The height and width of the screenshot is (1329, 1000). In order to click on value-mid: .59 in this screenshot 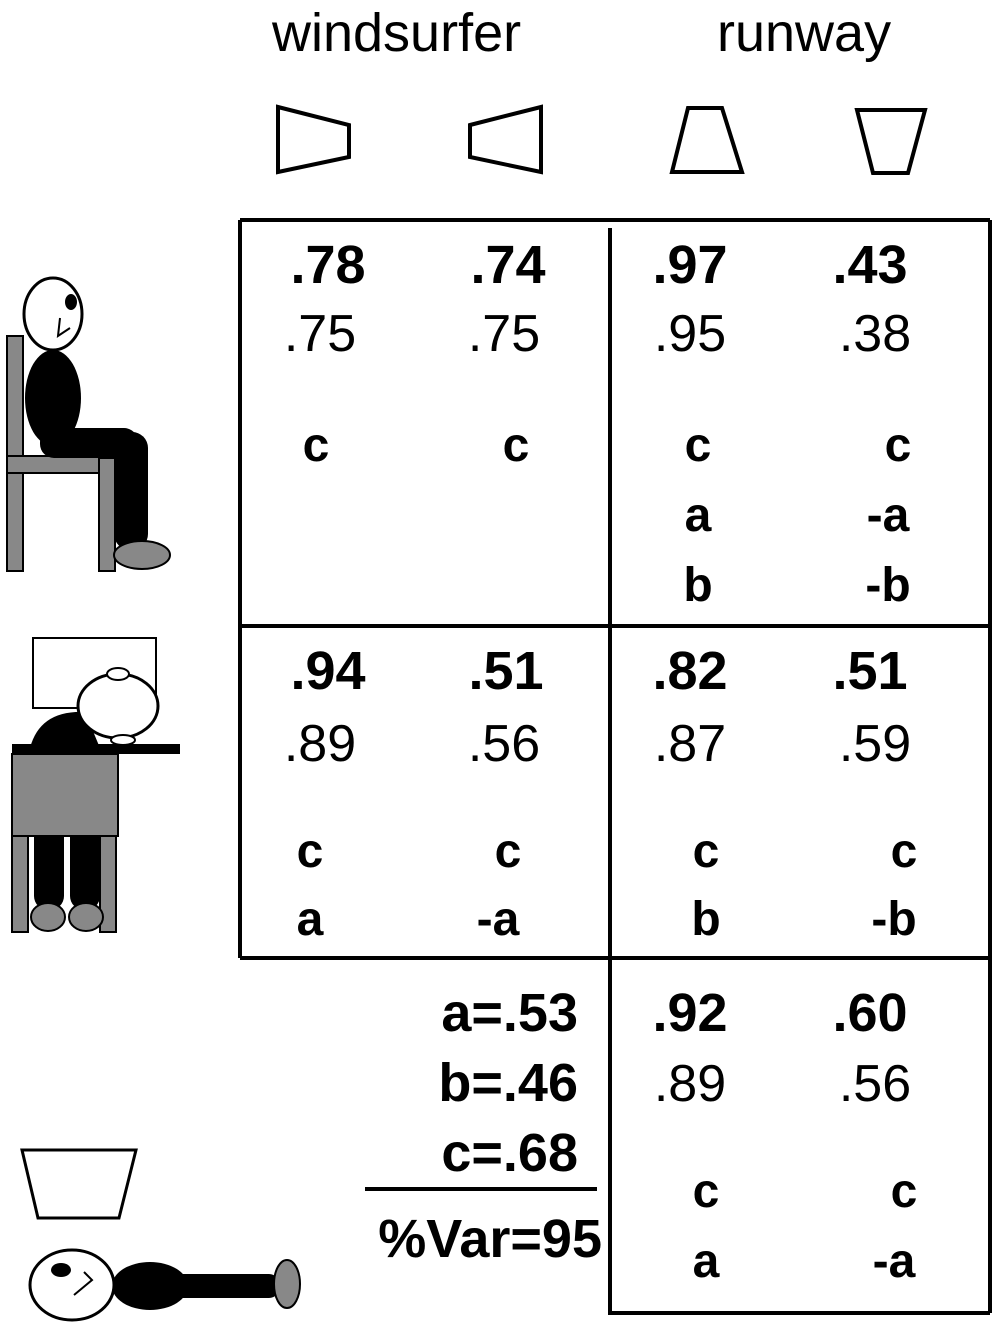, I will do `click(875, 744)`.